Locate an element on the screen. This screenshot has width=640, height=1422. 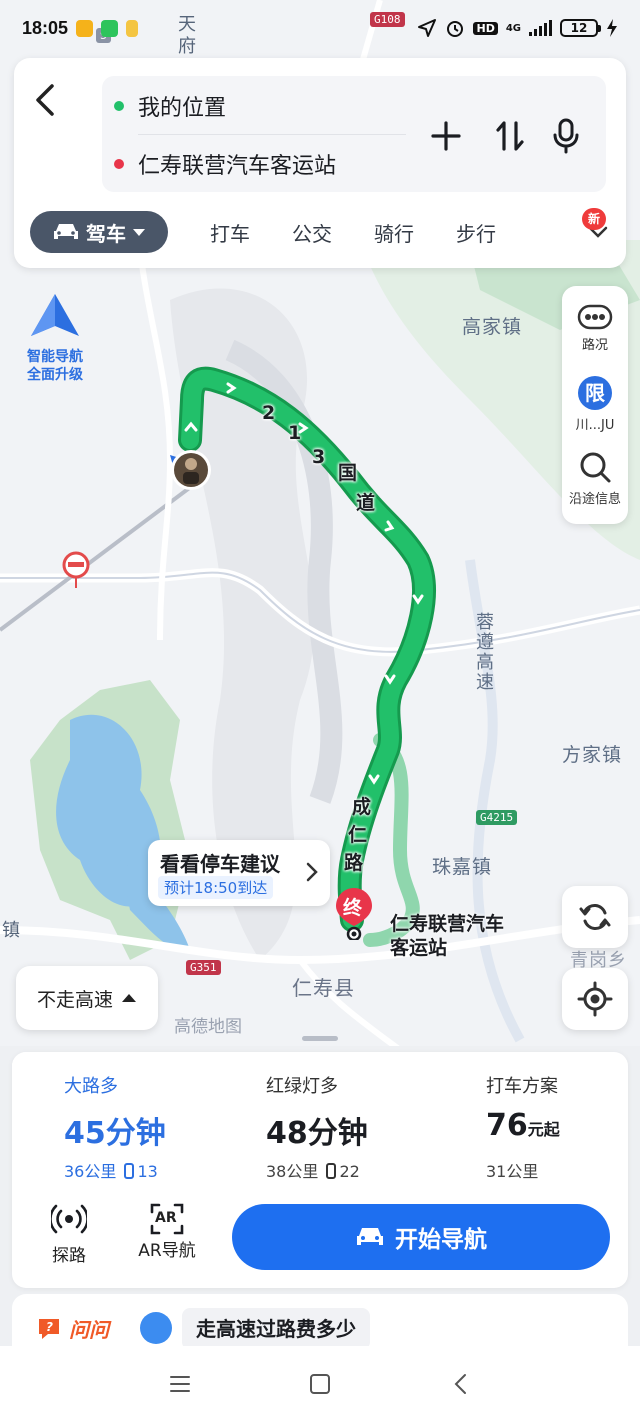
ar-icon-text: AR is located at coordinates (166, 1218).